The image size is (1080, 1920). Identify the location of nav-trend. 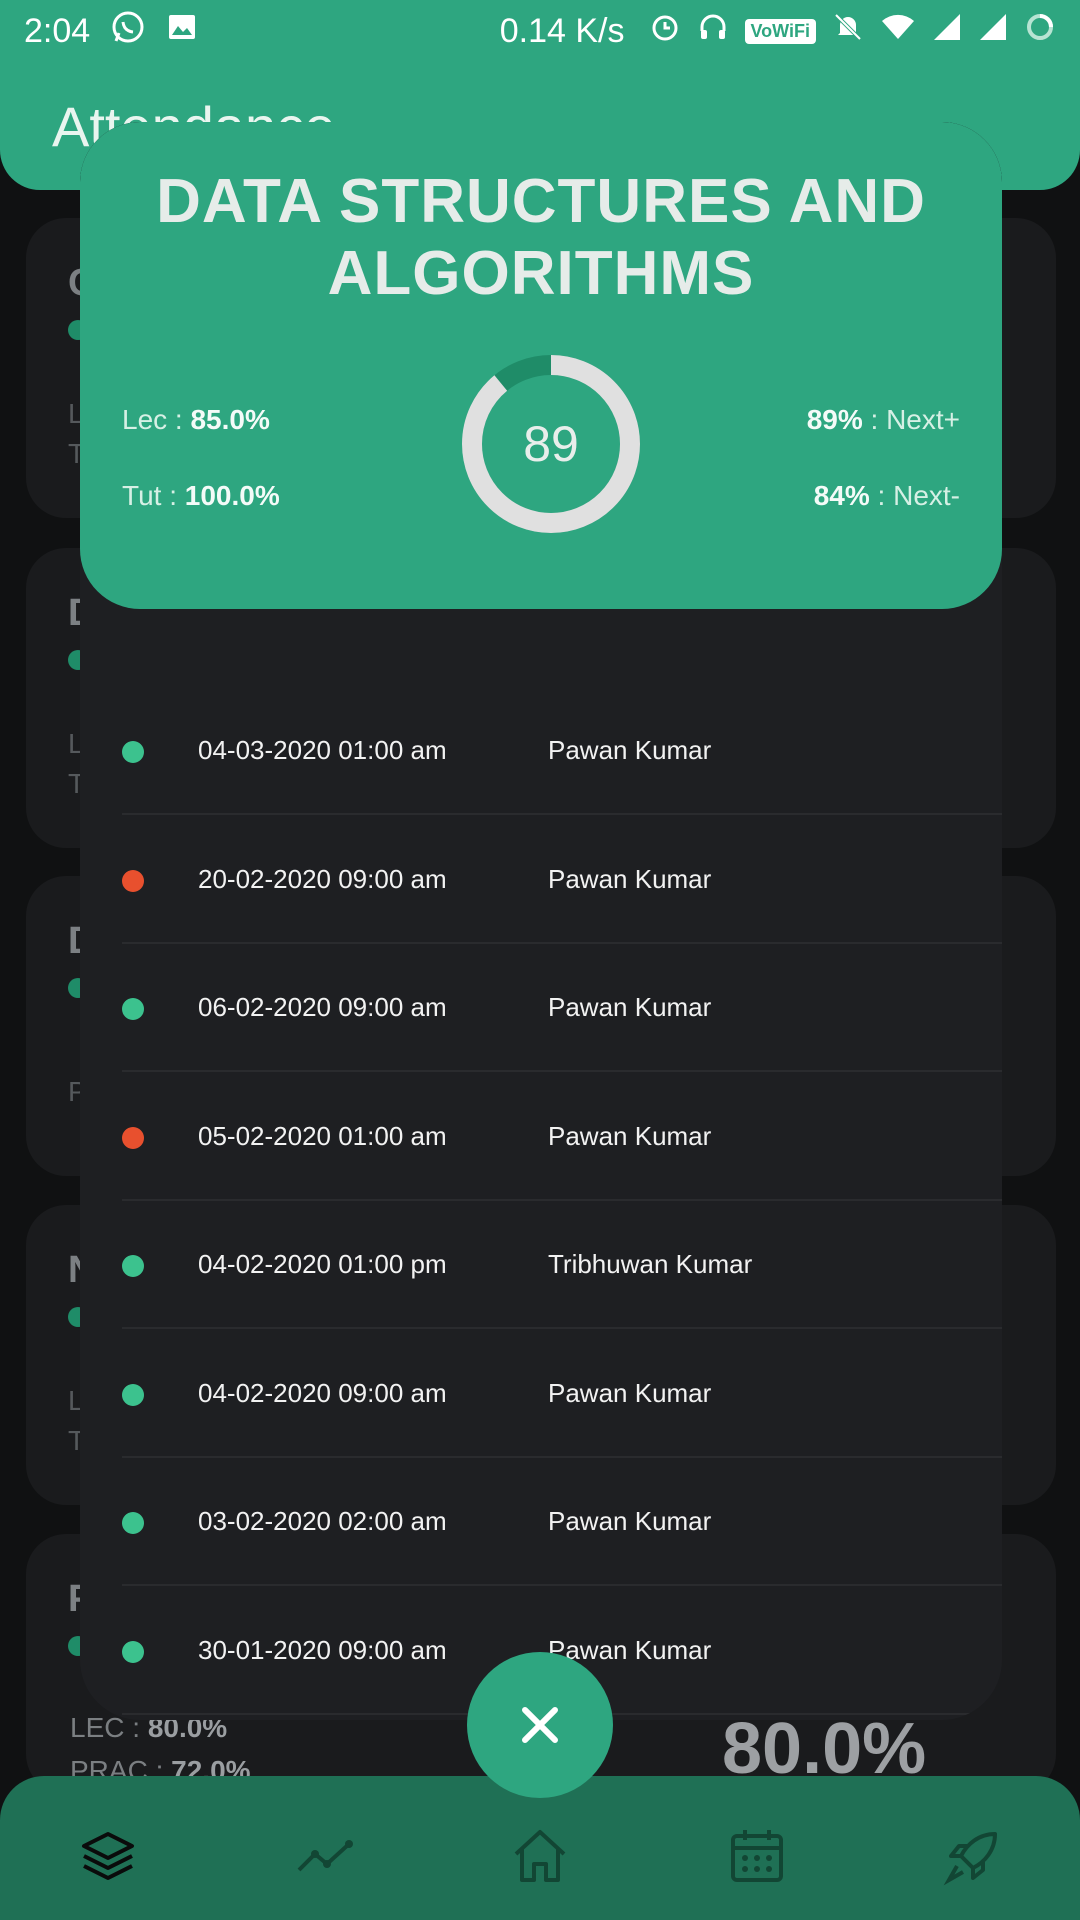
(325, 1856).